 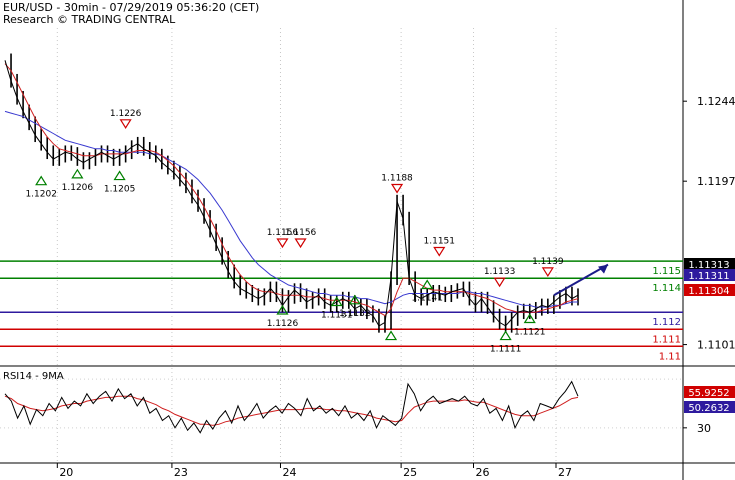 What do you see at coordinates (120, 190) in the screenshot?
I see `trough-label: 1.1205` at bounding box center [120, 190].